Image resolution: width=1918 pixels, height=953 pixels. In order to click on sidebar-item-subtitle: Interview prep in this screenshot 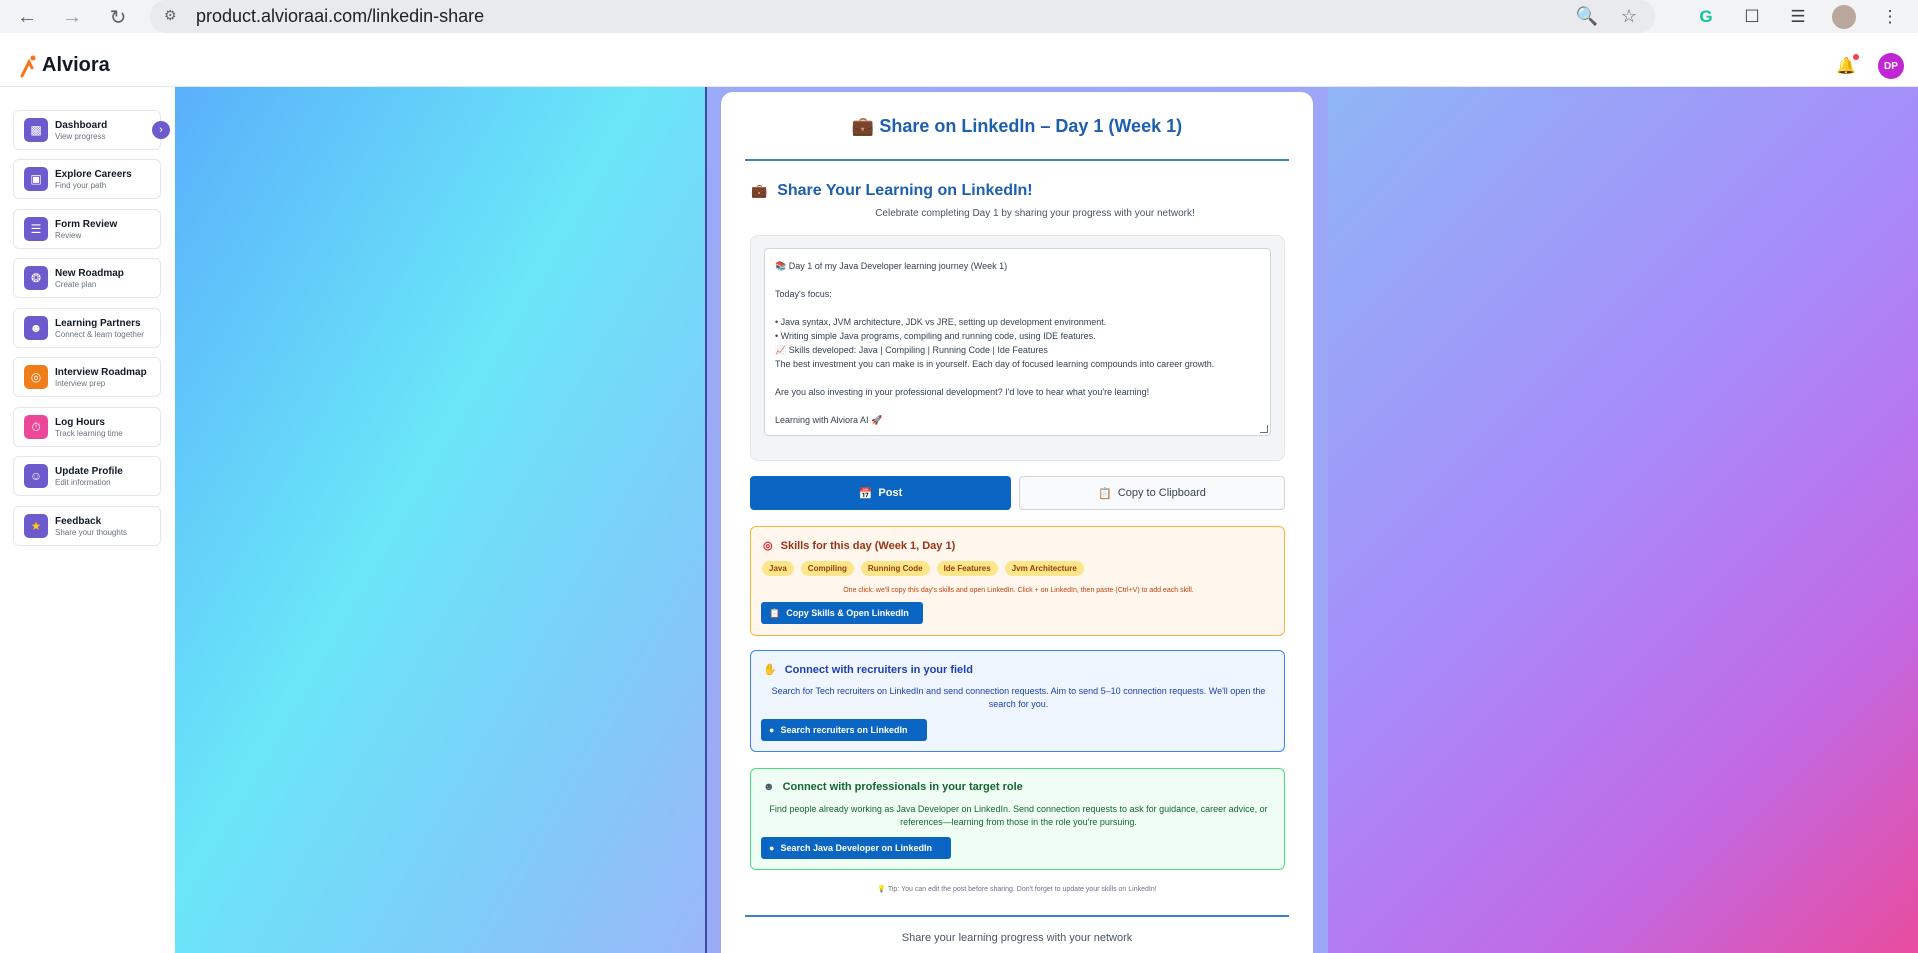, I will do `click(80, 383)`.